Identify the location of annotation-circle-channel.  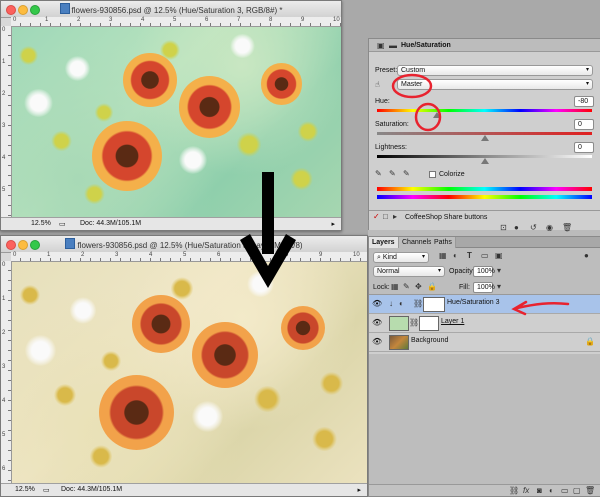
(412, 86).